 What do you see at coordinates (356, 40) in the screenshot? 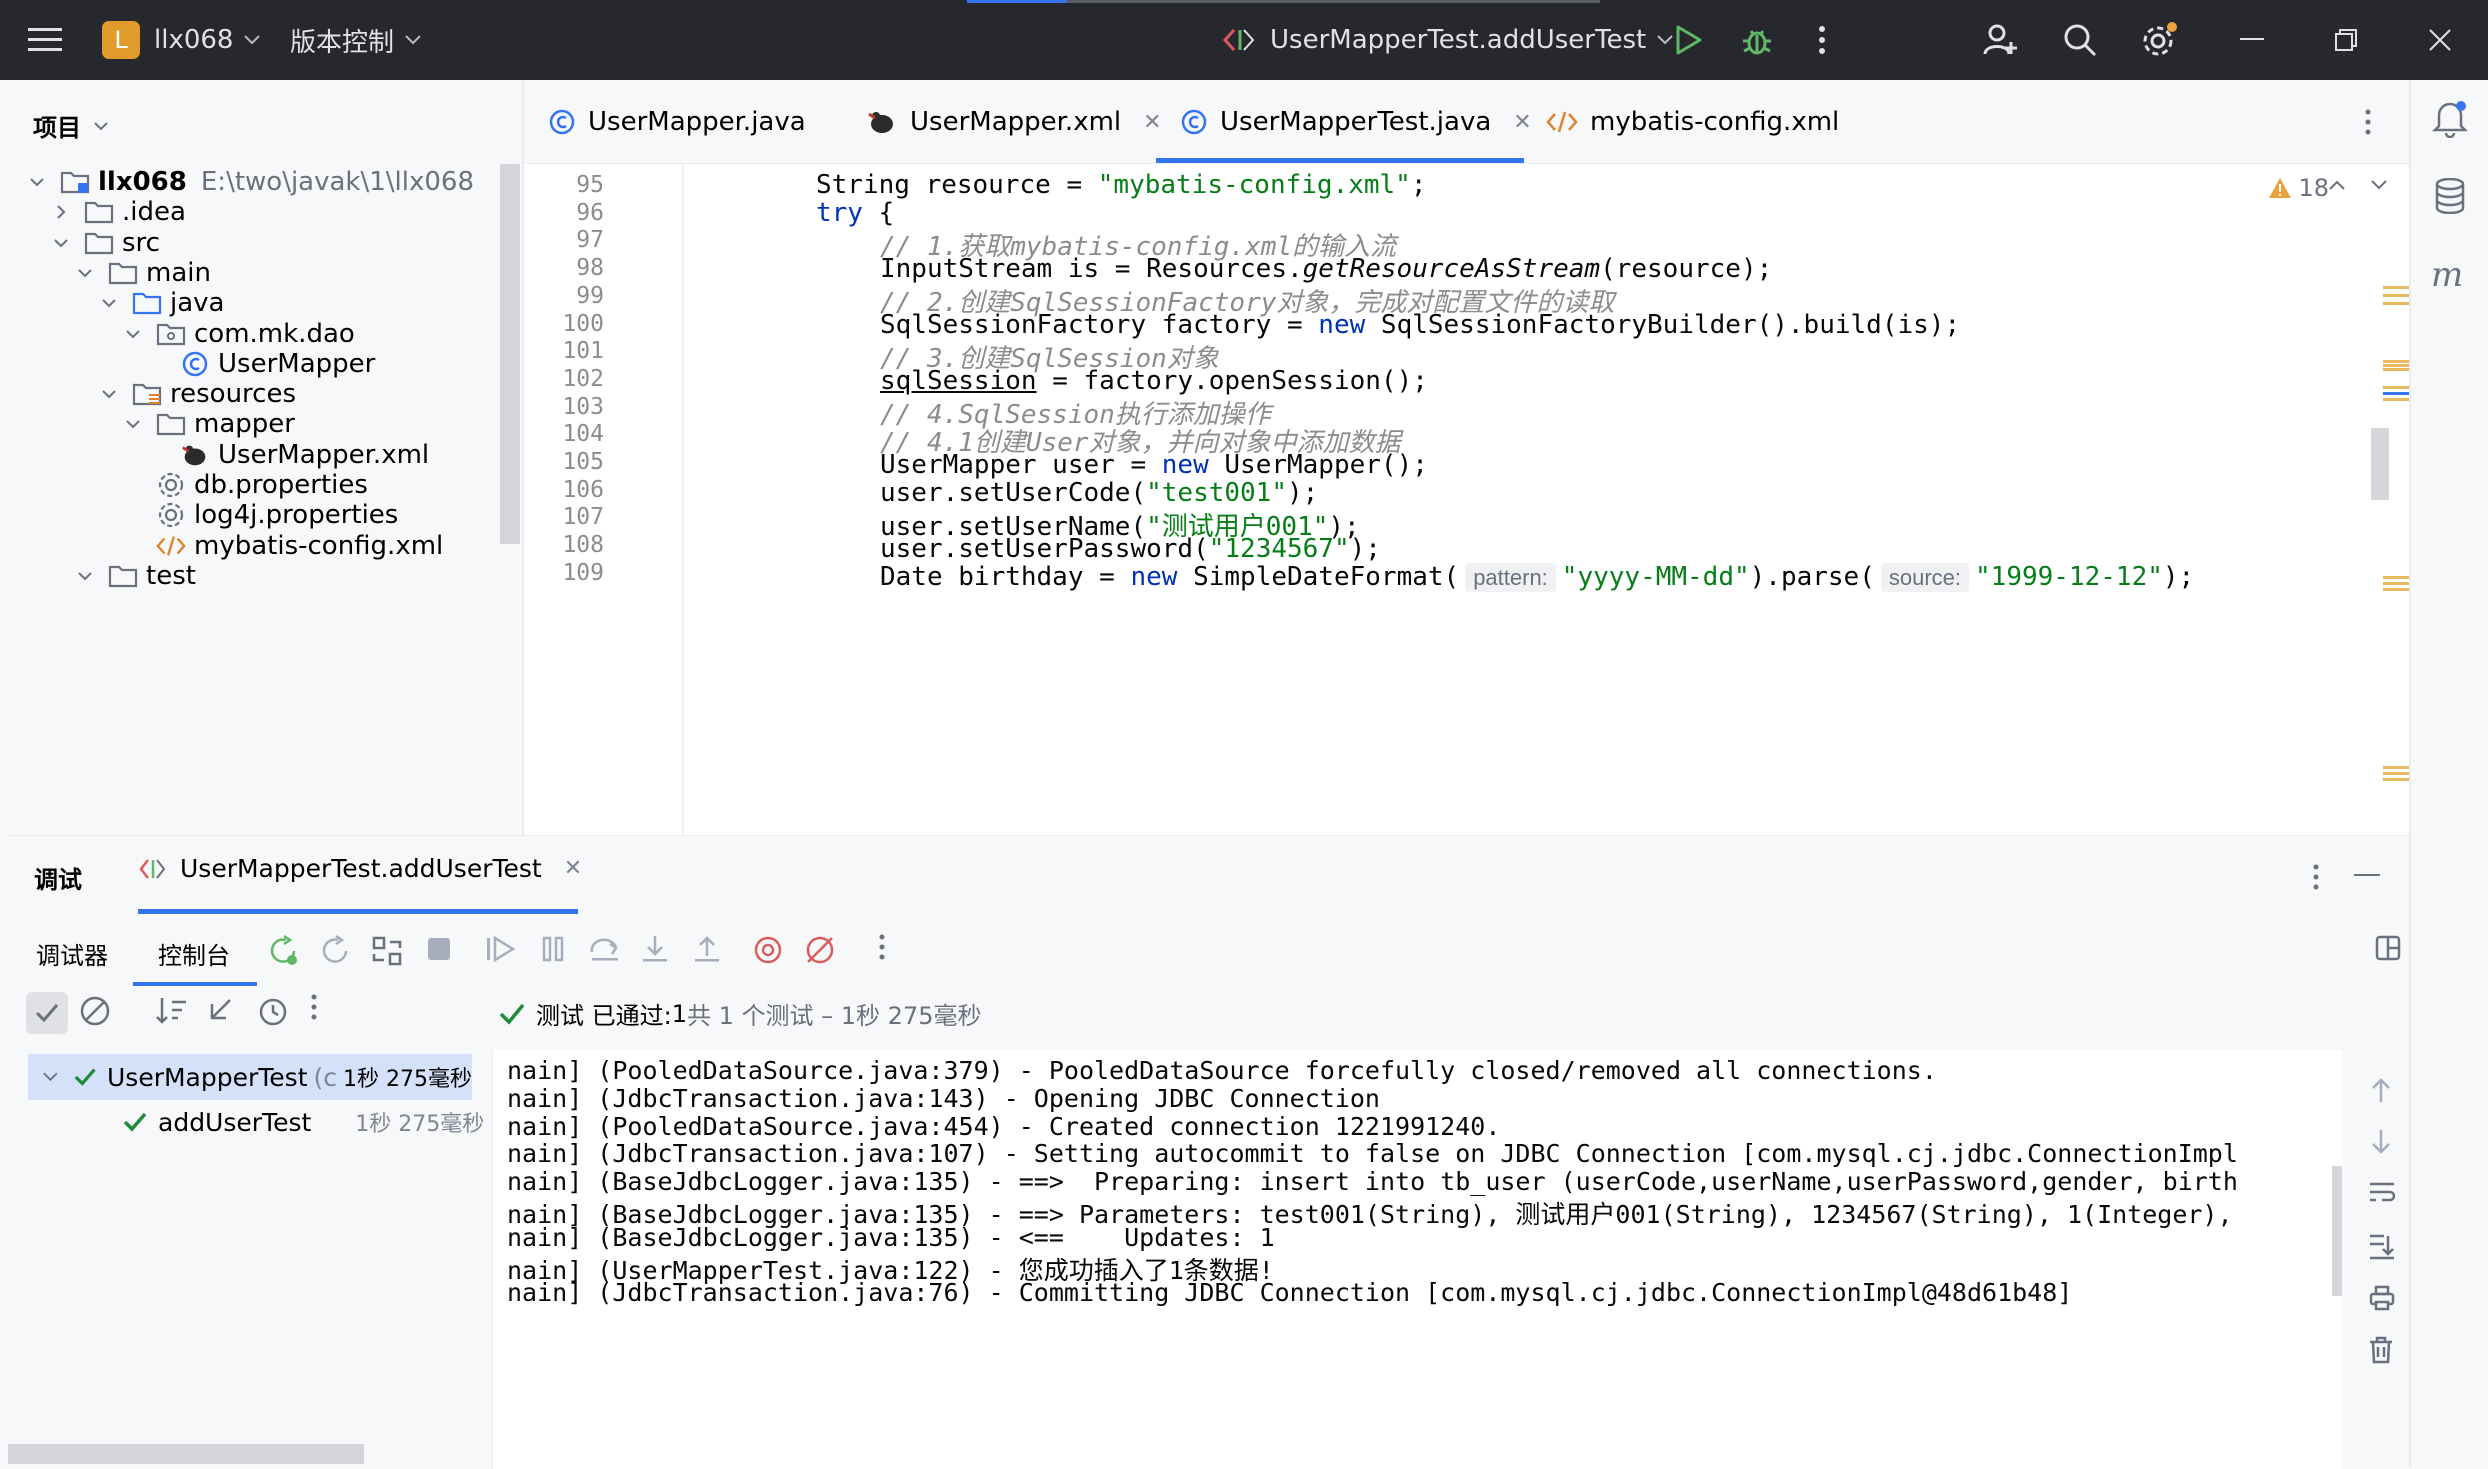
I see `vcs-menu: 版本控制` at bounding box center [356, 40].